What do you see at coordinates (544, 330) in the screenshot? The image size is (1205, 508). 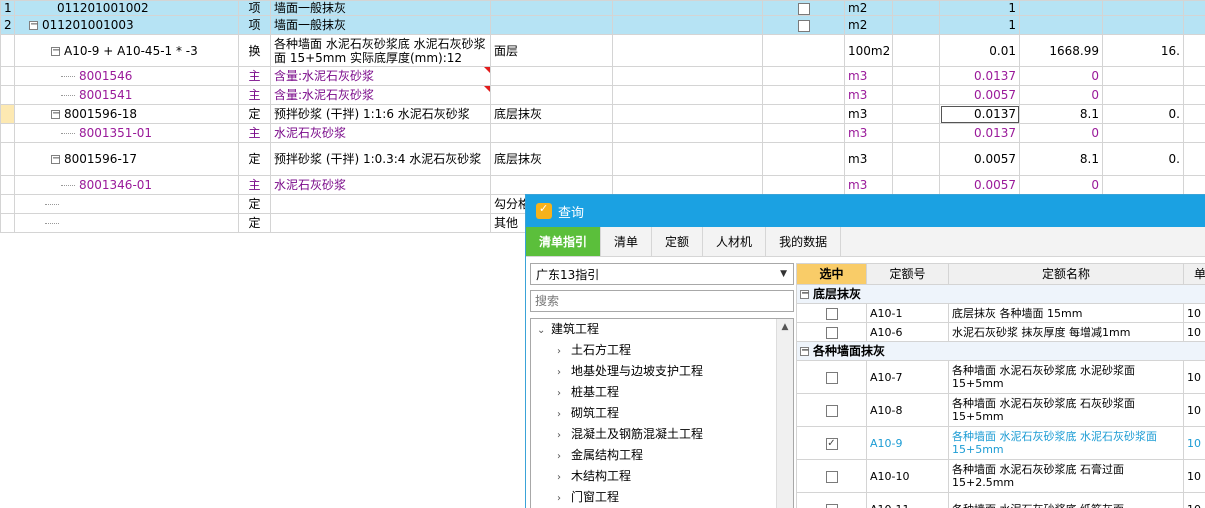 I see `chevron-down-icon: ⌄` at bounding box center [544, 330].